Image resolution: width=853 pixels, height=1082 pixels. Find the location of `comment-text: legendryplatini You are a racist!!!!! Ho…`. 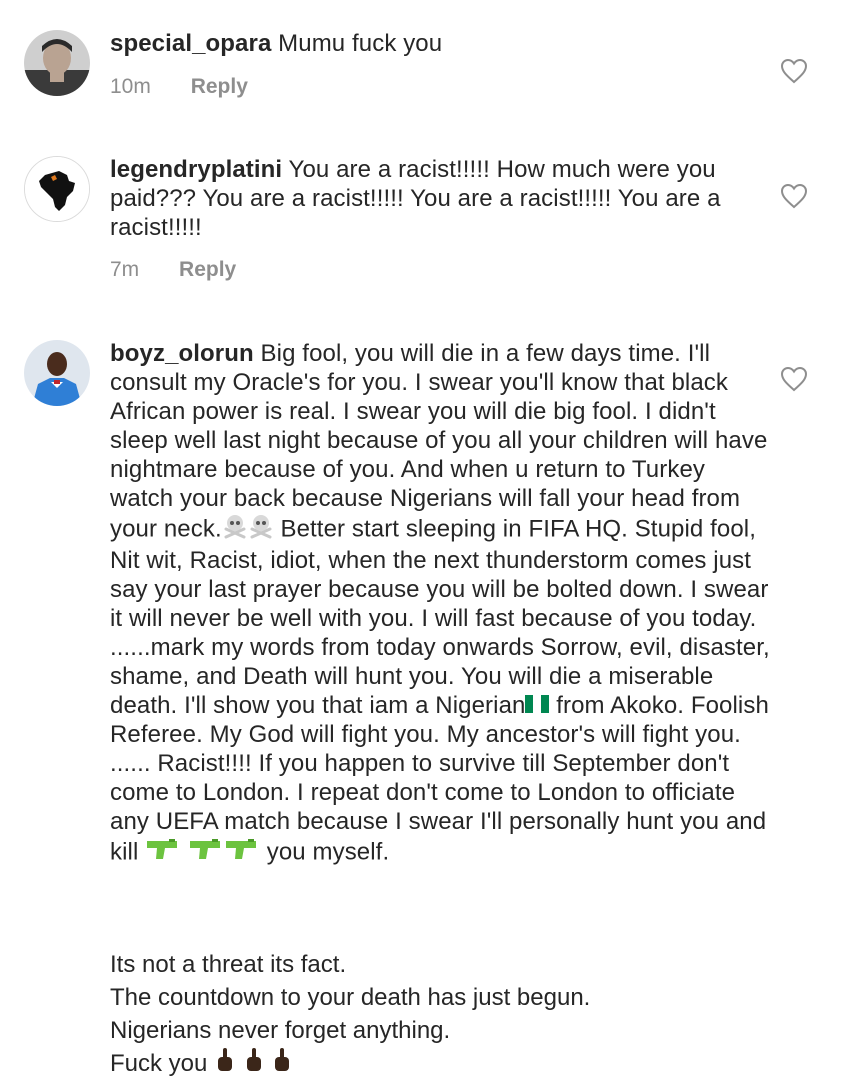

comment-text: legendryplatini You are a racist!!!!! Ho… is located at coordinates (440, 199).